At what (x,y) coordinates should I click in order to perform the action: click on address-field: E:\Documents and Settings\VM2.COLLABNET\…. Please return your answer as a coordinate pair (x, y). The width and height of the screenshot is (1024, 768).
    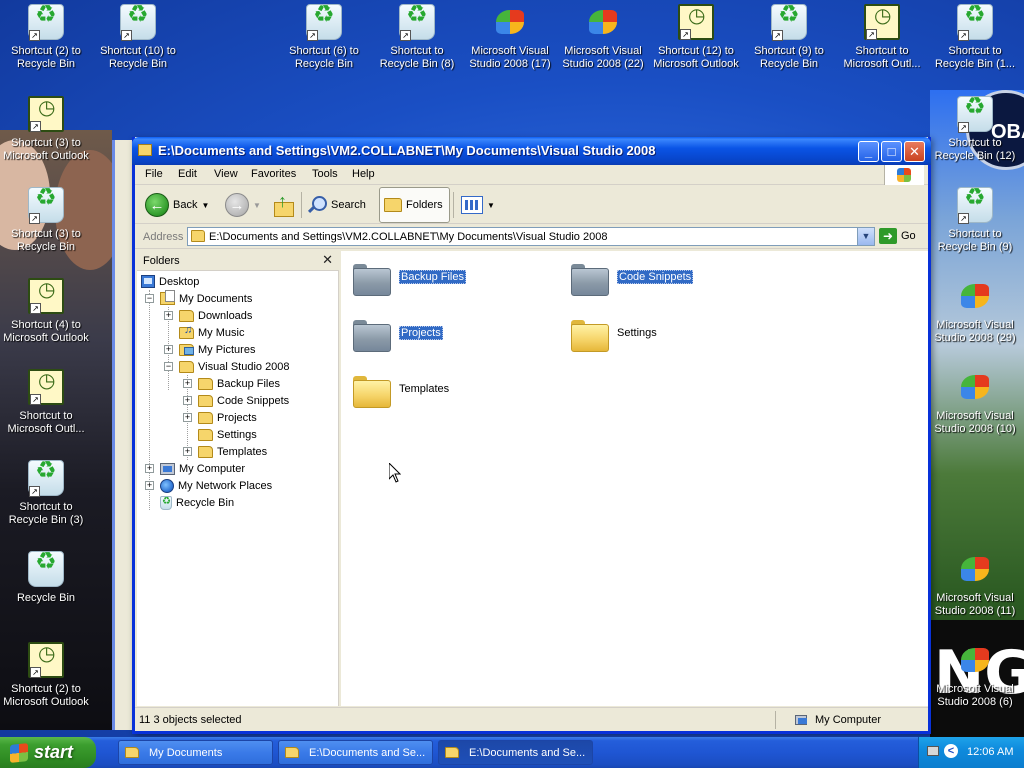
    Looking at the image, I should click on (531, 236).